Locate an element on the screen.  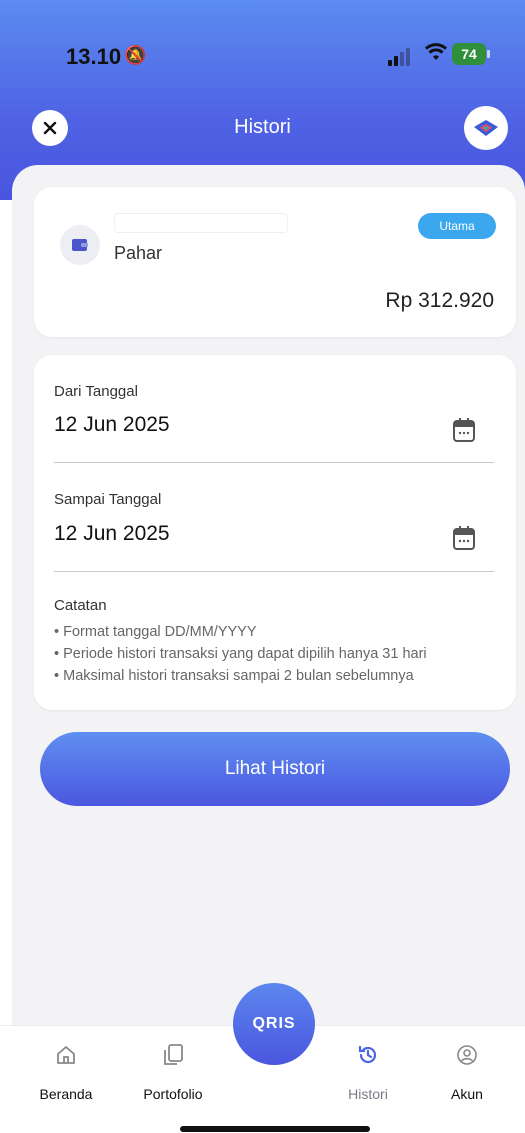
account-icon is located at coordinates (467, 1055).